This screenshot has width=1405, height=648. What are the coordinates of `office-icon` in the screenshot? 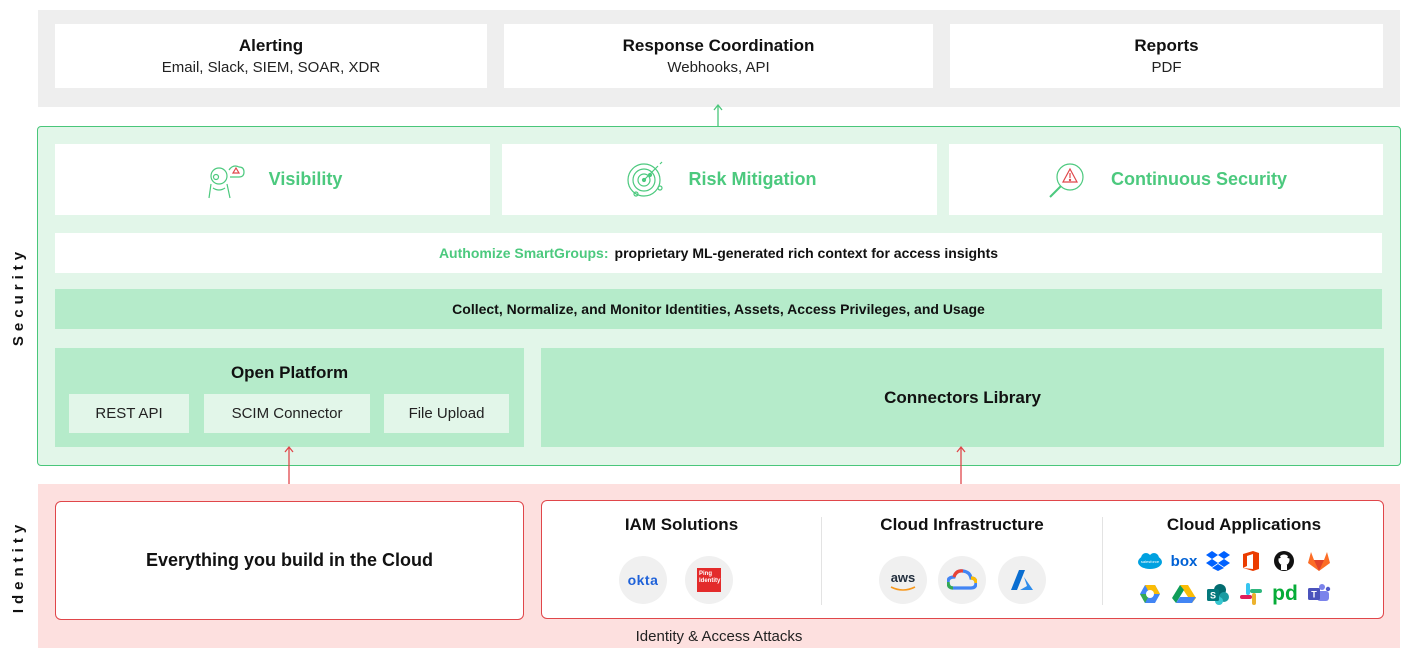 It's located at (1251, 561).